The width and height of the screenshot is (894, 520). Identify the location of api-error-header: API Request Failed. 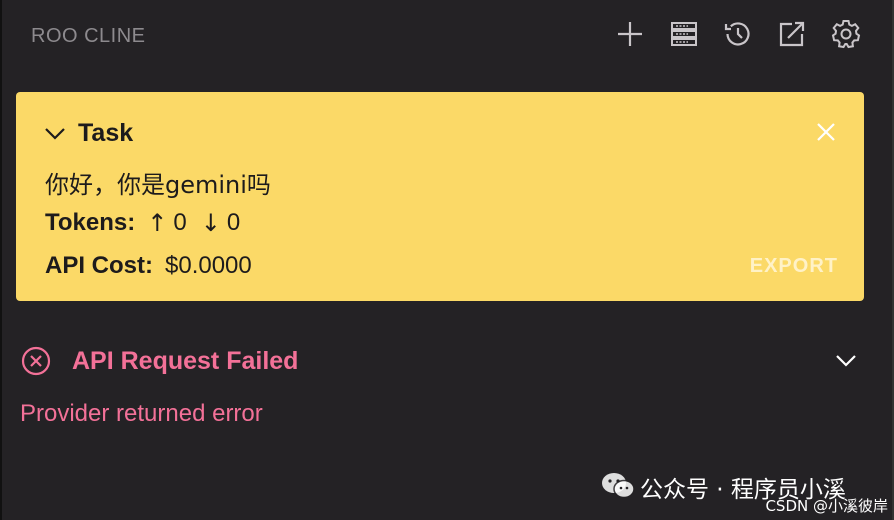
(440, 361).